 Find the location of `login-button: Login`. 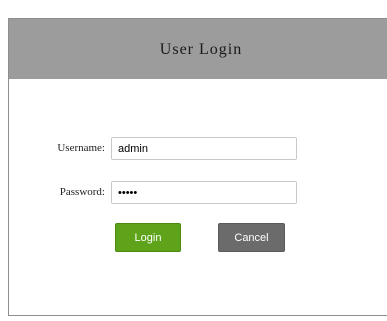

login-button: Login is located at coordinates (148, 237).